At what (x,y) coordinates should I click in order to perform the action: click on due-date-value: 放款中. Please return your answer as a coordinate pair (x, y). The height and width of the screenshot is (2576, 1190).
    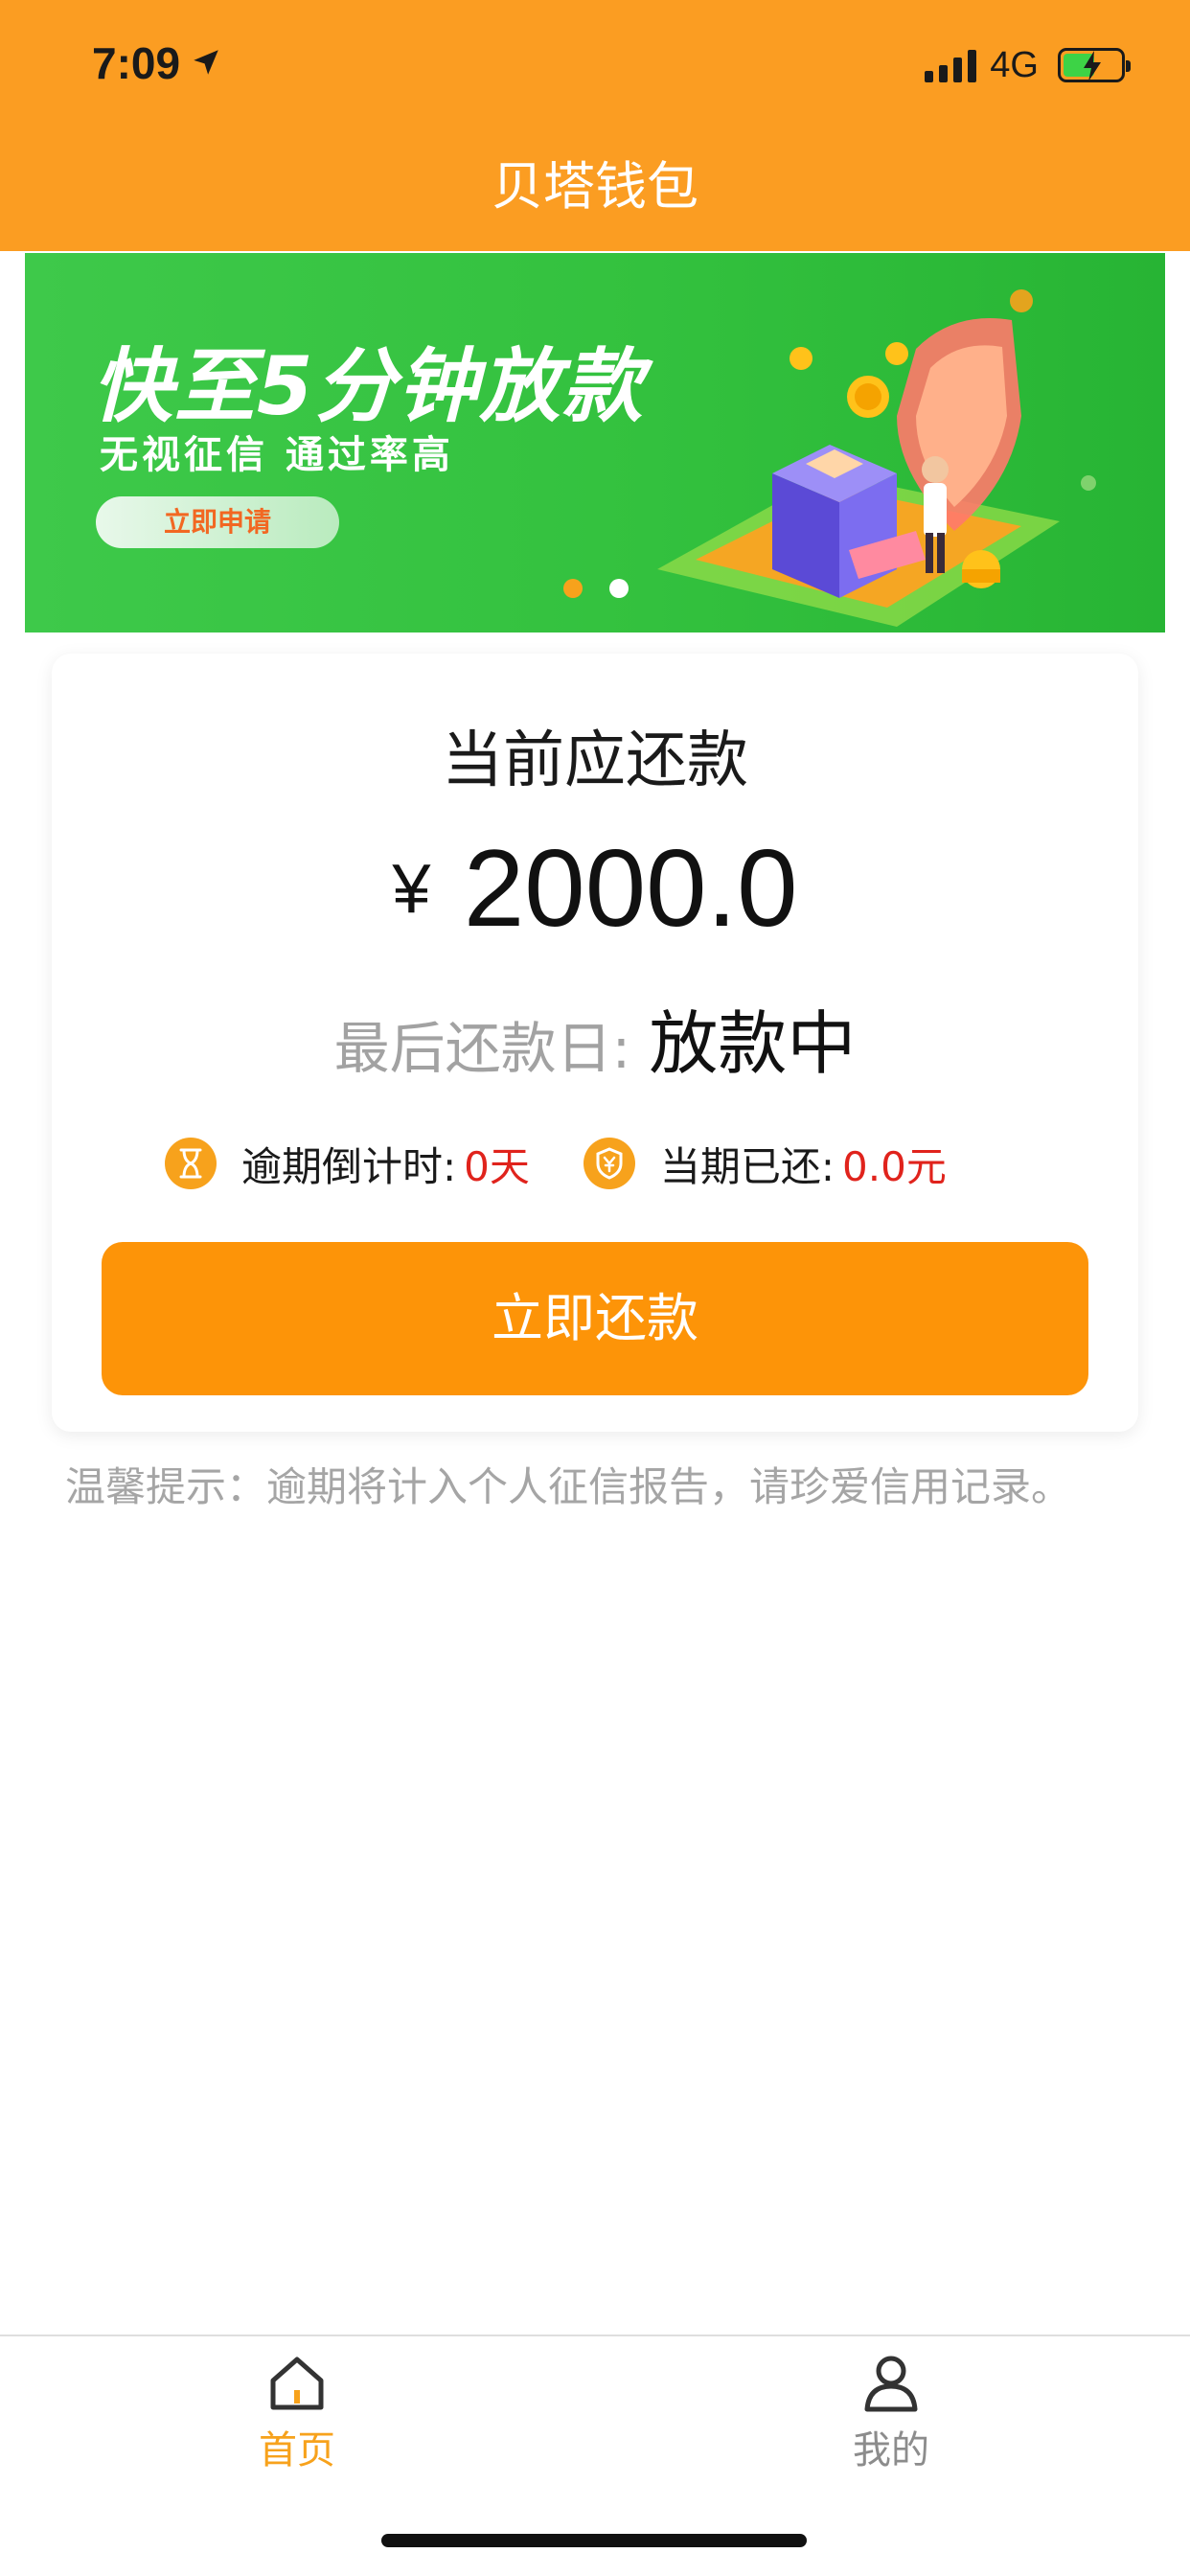
    Looking at the image, I should click on (753, 1043).